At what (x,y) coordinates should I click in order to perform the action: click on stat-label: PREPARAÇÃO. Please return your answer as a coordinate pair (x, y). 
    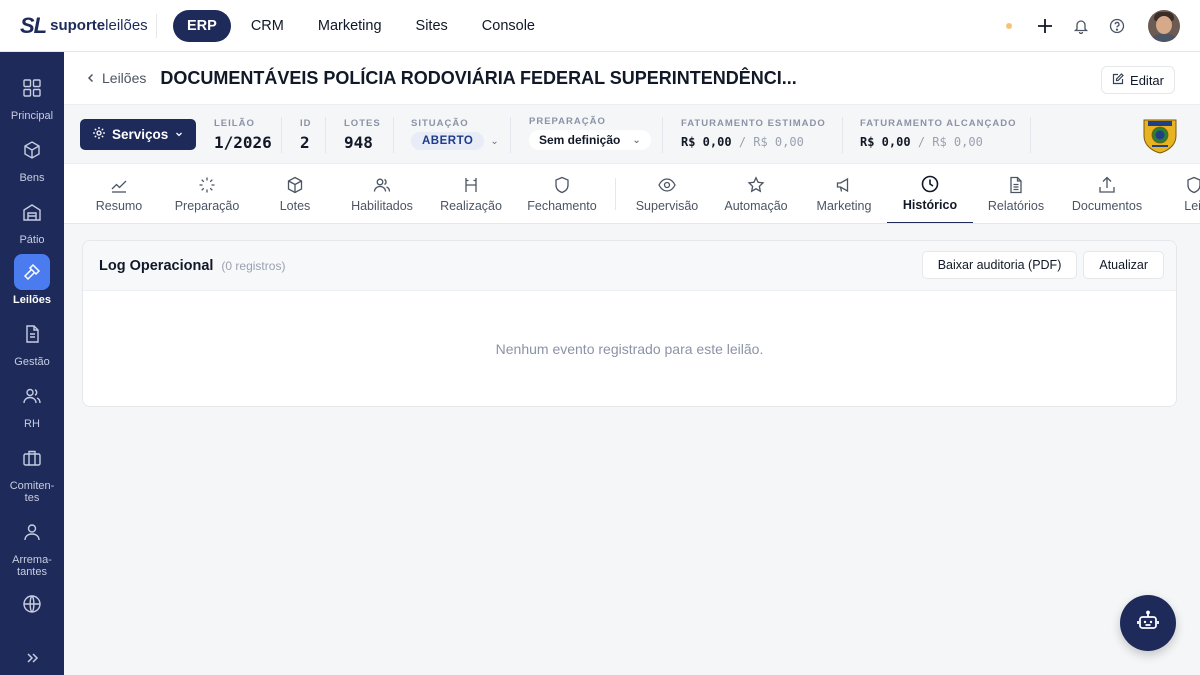
    Looking at the image, I should click on (567, 121).